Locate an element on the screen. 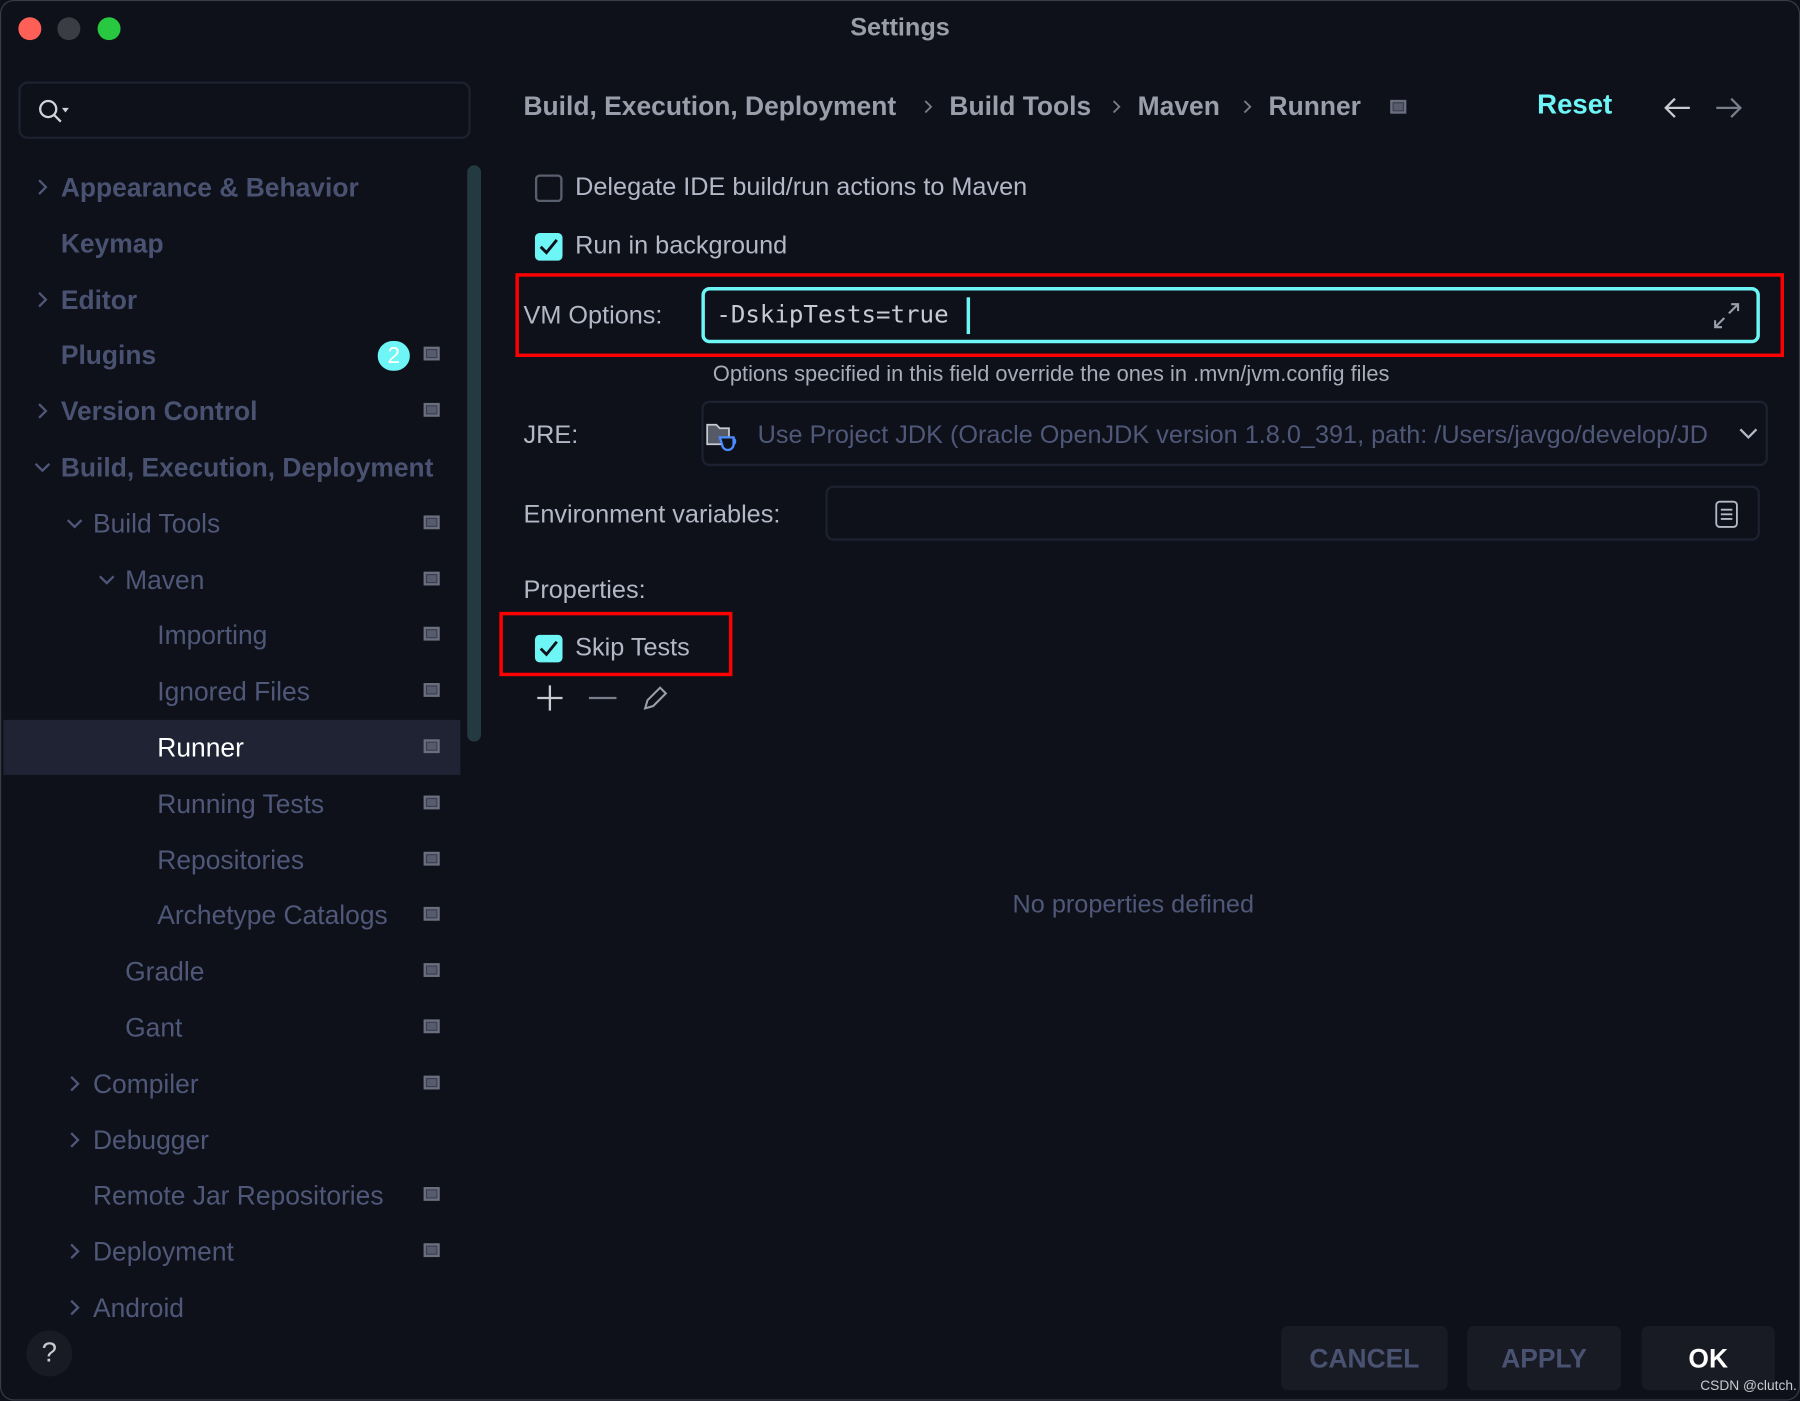  breadcrumb-item: Runner is located at coordinates (1315, 106).